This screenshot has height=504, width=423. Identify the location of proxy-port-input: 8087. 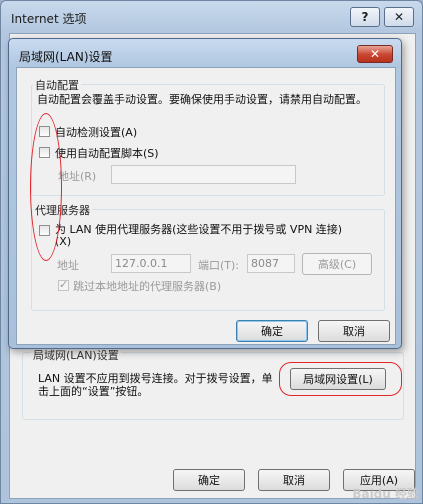
(271, 263).